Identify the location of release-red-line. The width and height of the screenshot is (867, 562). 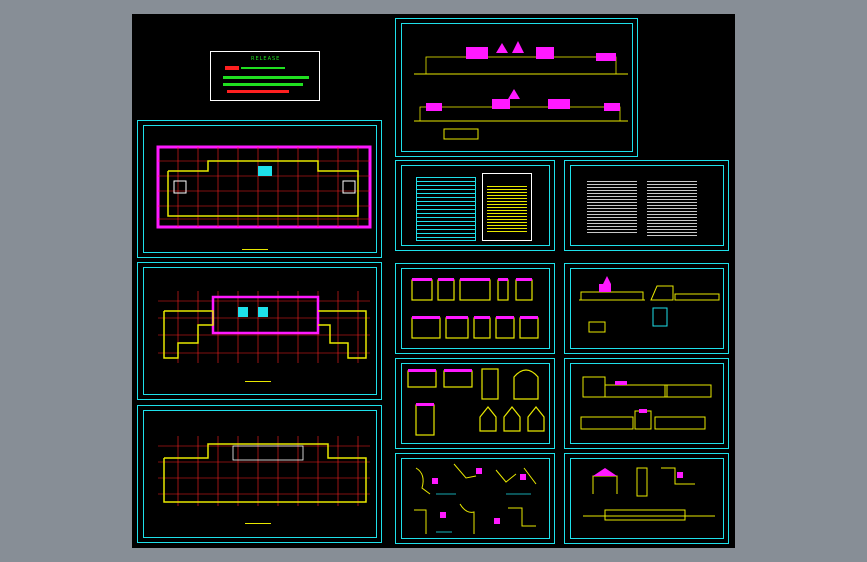
(258, 91).